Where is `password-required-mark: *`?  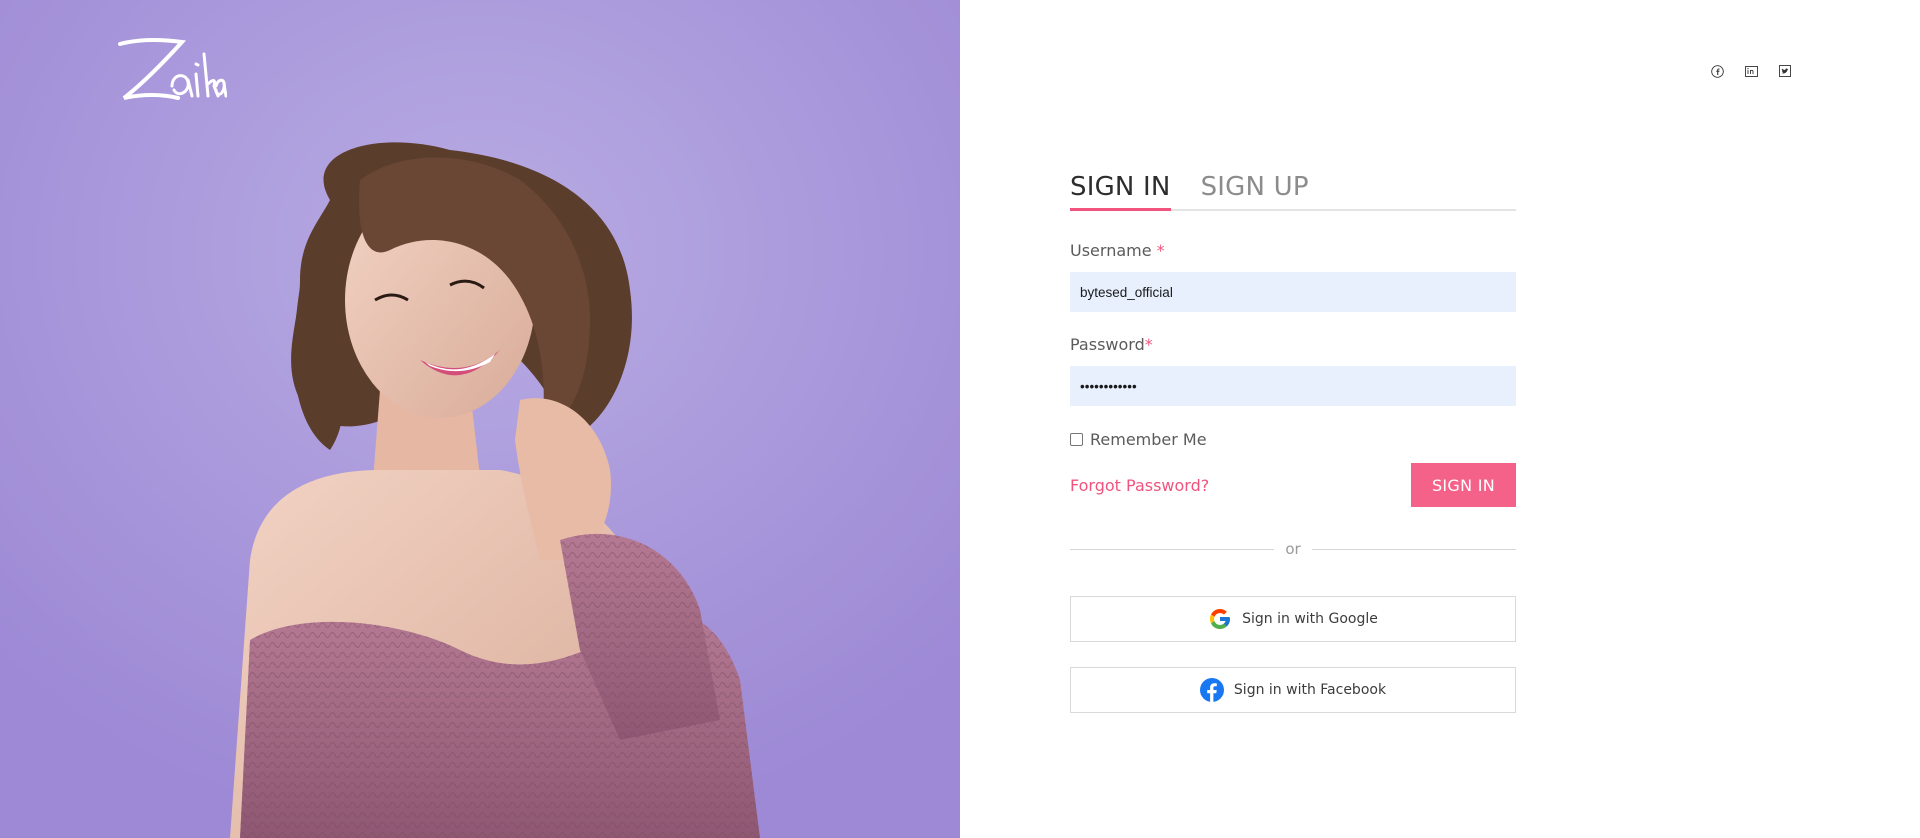 password-required-mark: * is located at coordinates (1148, 344).